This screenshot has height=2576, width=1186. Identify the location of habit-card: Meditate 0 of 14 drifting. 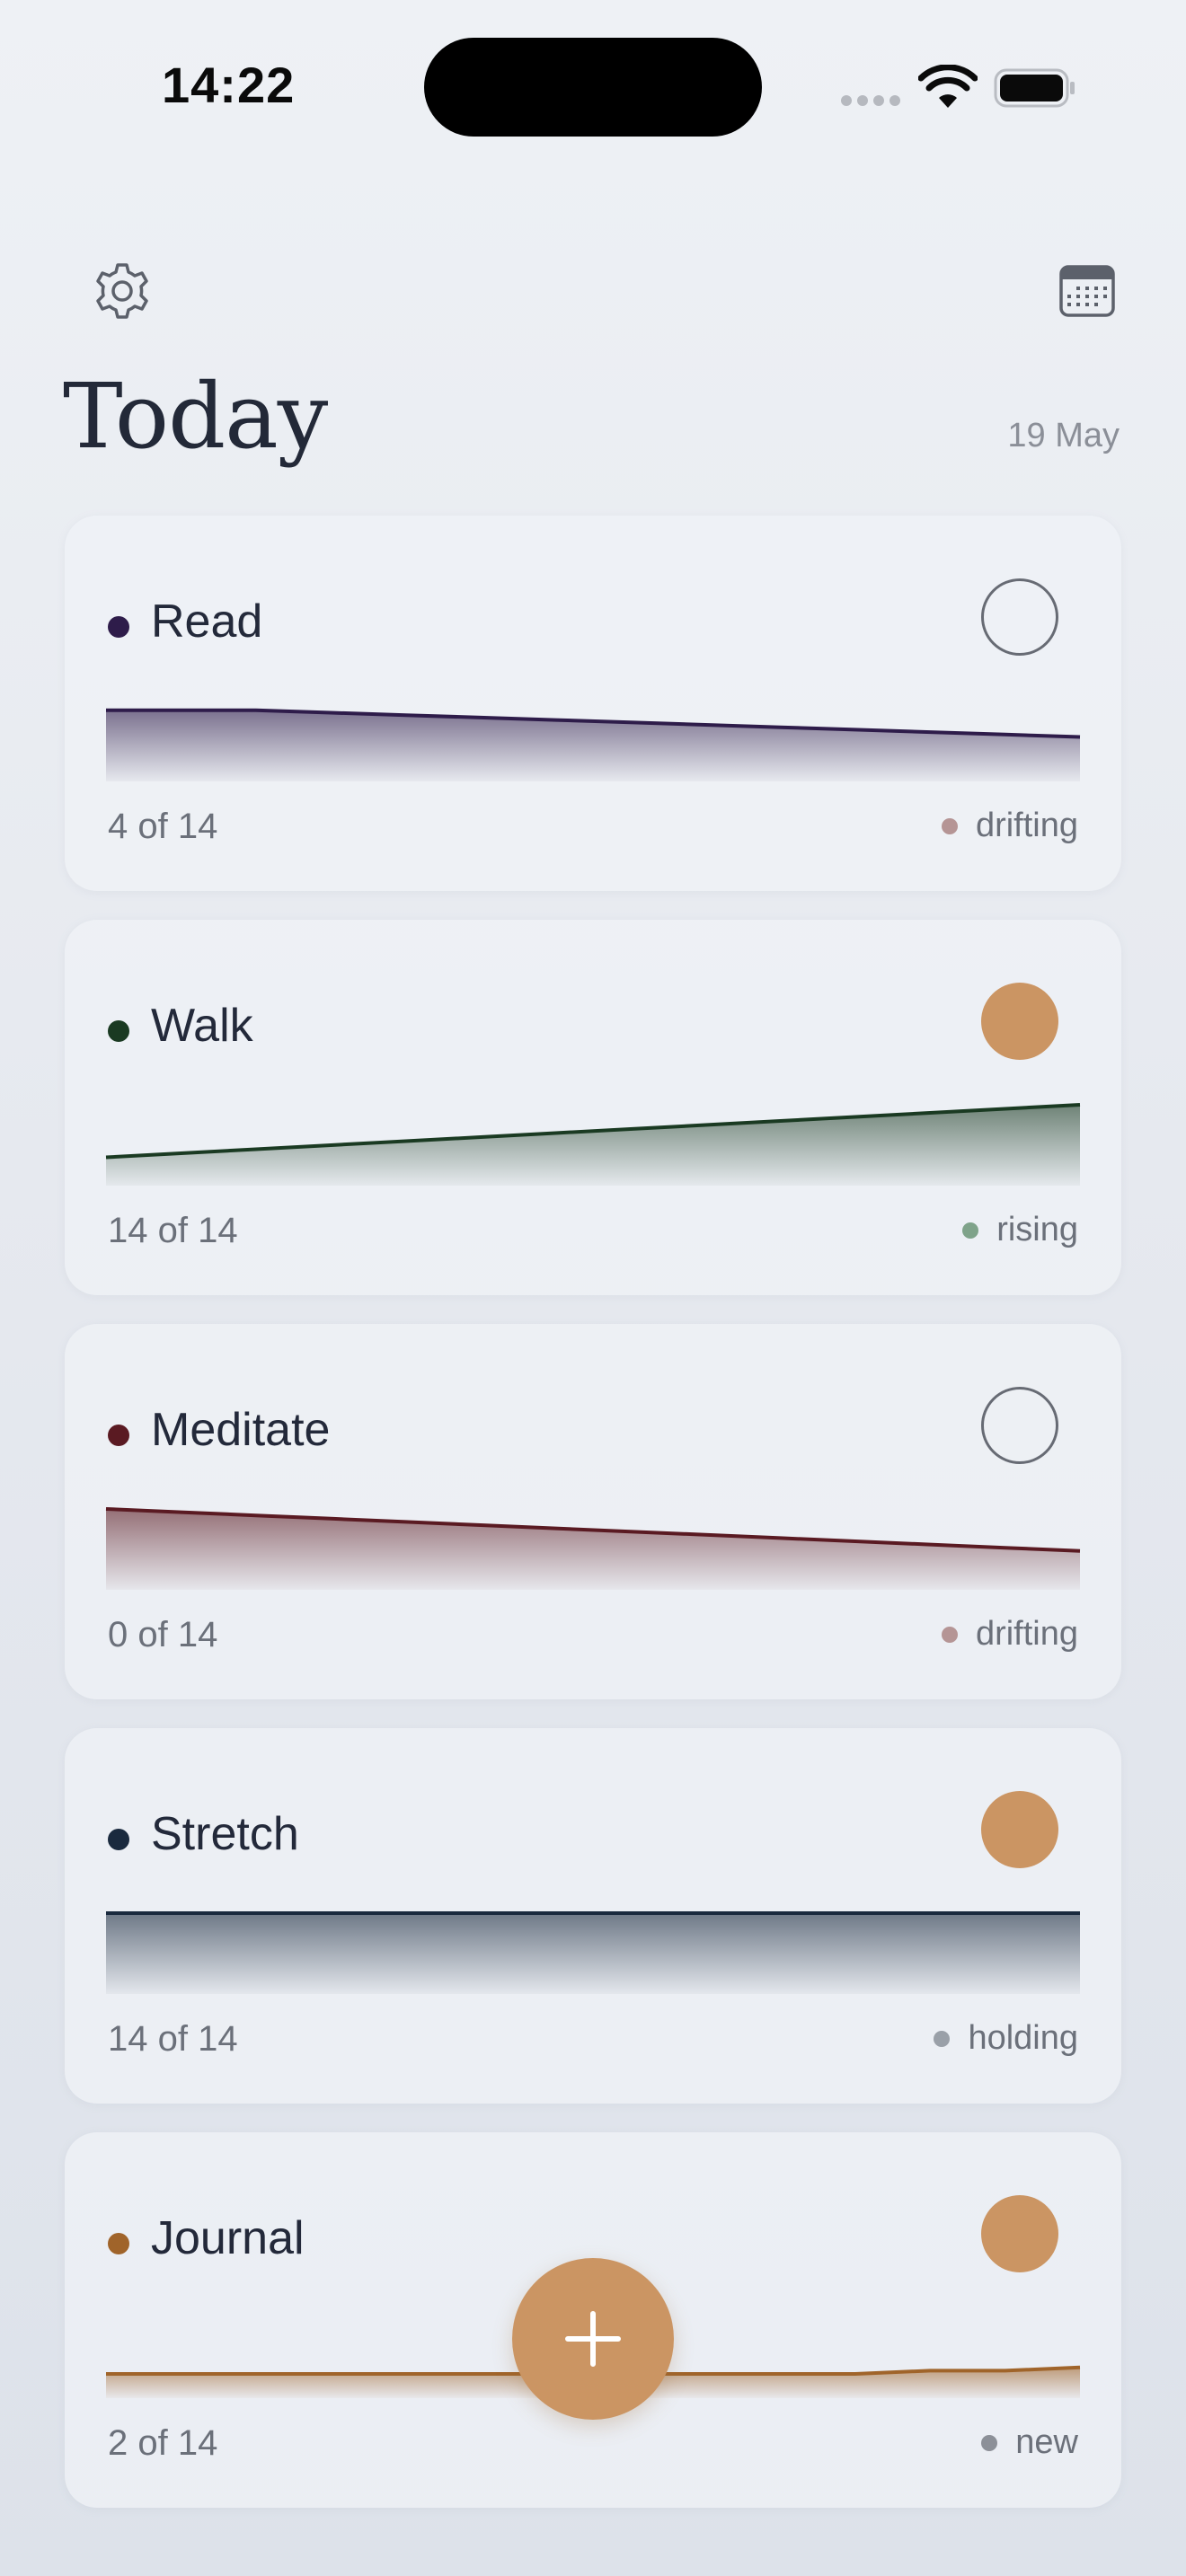
(593, 1511).